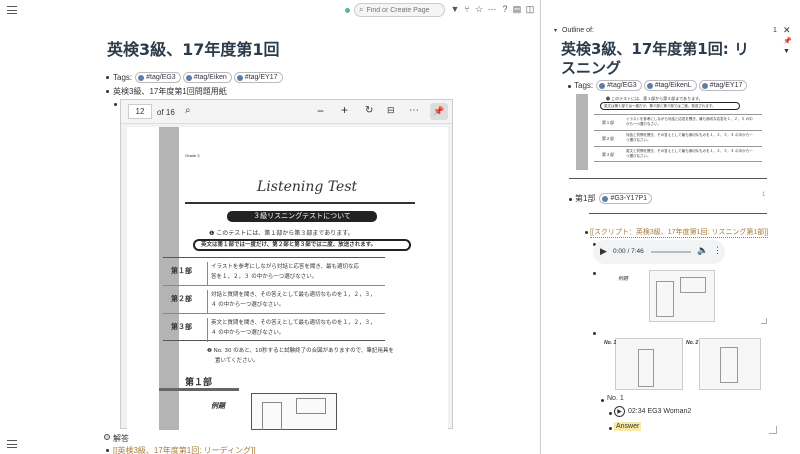  I want to click on branch-icon: ⑂, so click(467, 9).